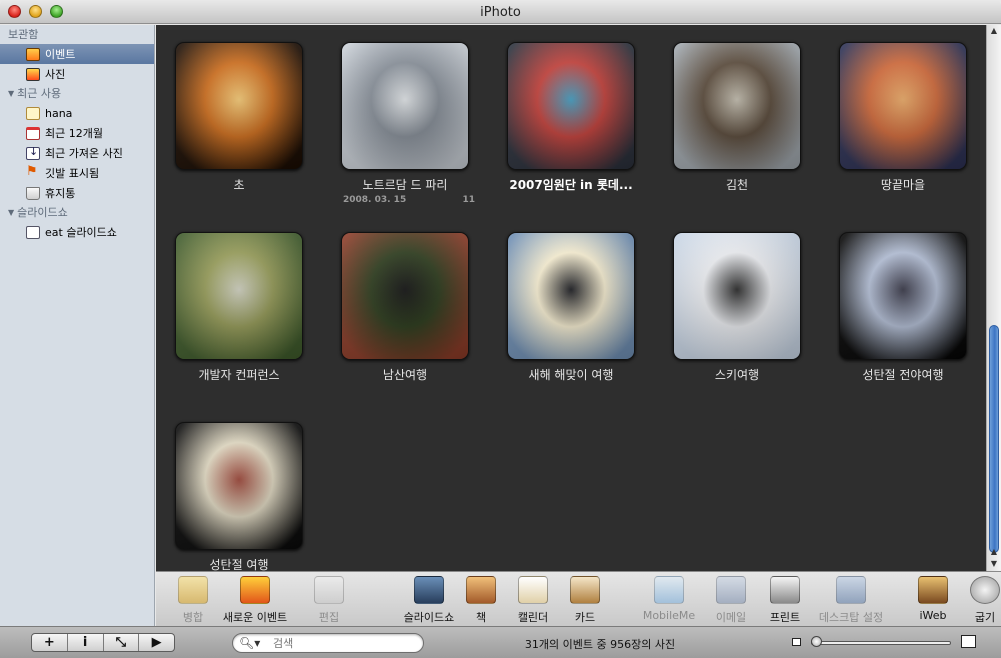 The width and height of the screenshot is (1001, 658). Describe the element at coordinates (994, 31) in the screenshot. I see `scroll-up-arrow: ▲` at that location.